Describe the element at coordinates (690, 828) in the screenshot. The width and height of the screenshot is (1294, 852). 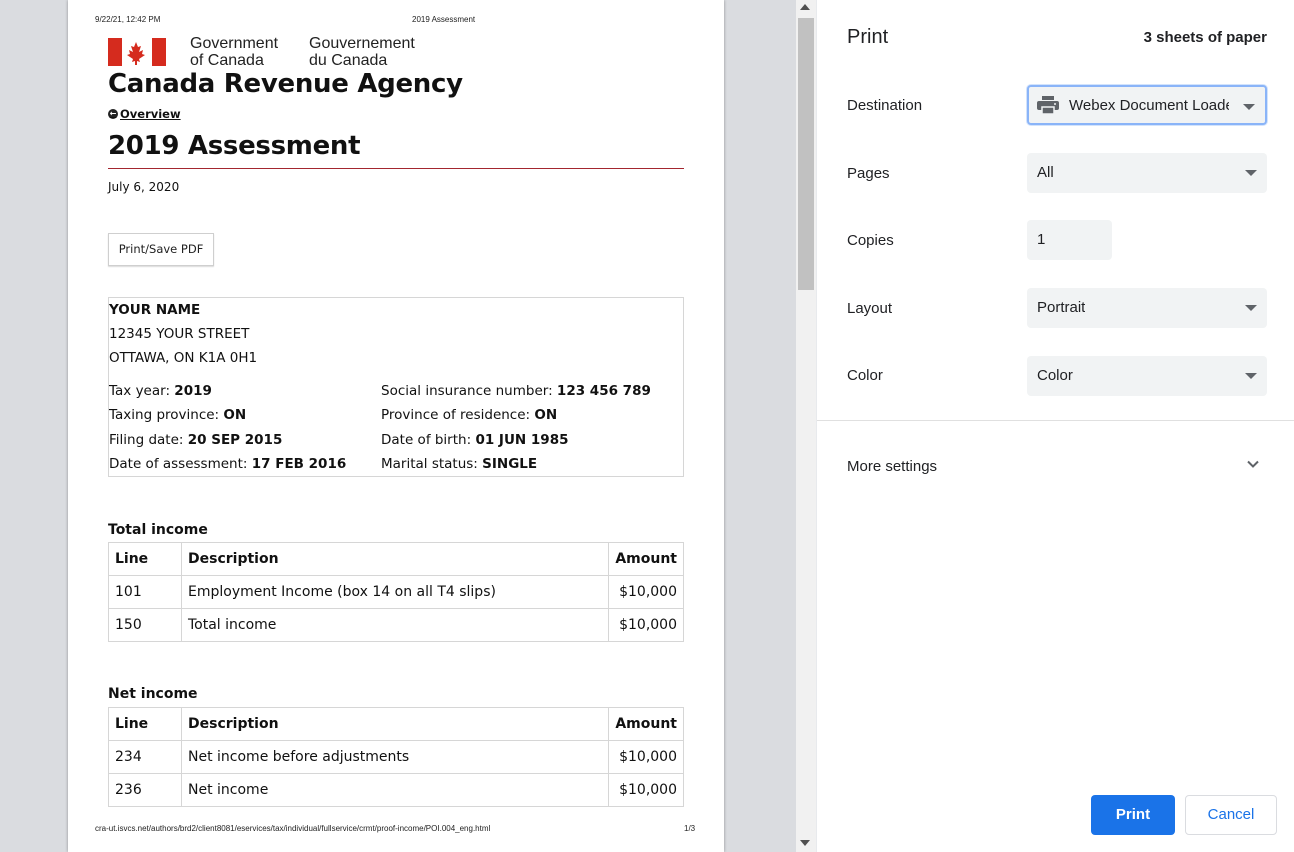
I see `page-footer-number: 1/3` at that location.